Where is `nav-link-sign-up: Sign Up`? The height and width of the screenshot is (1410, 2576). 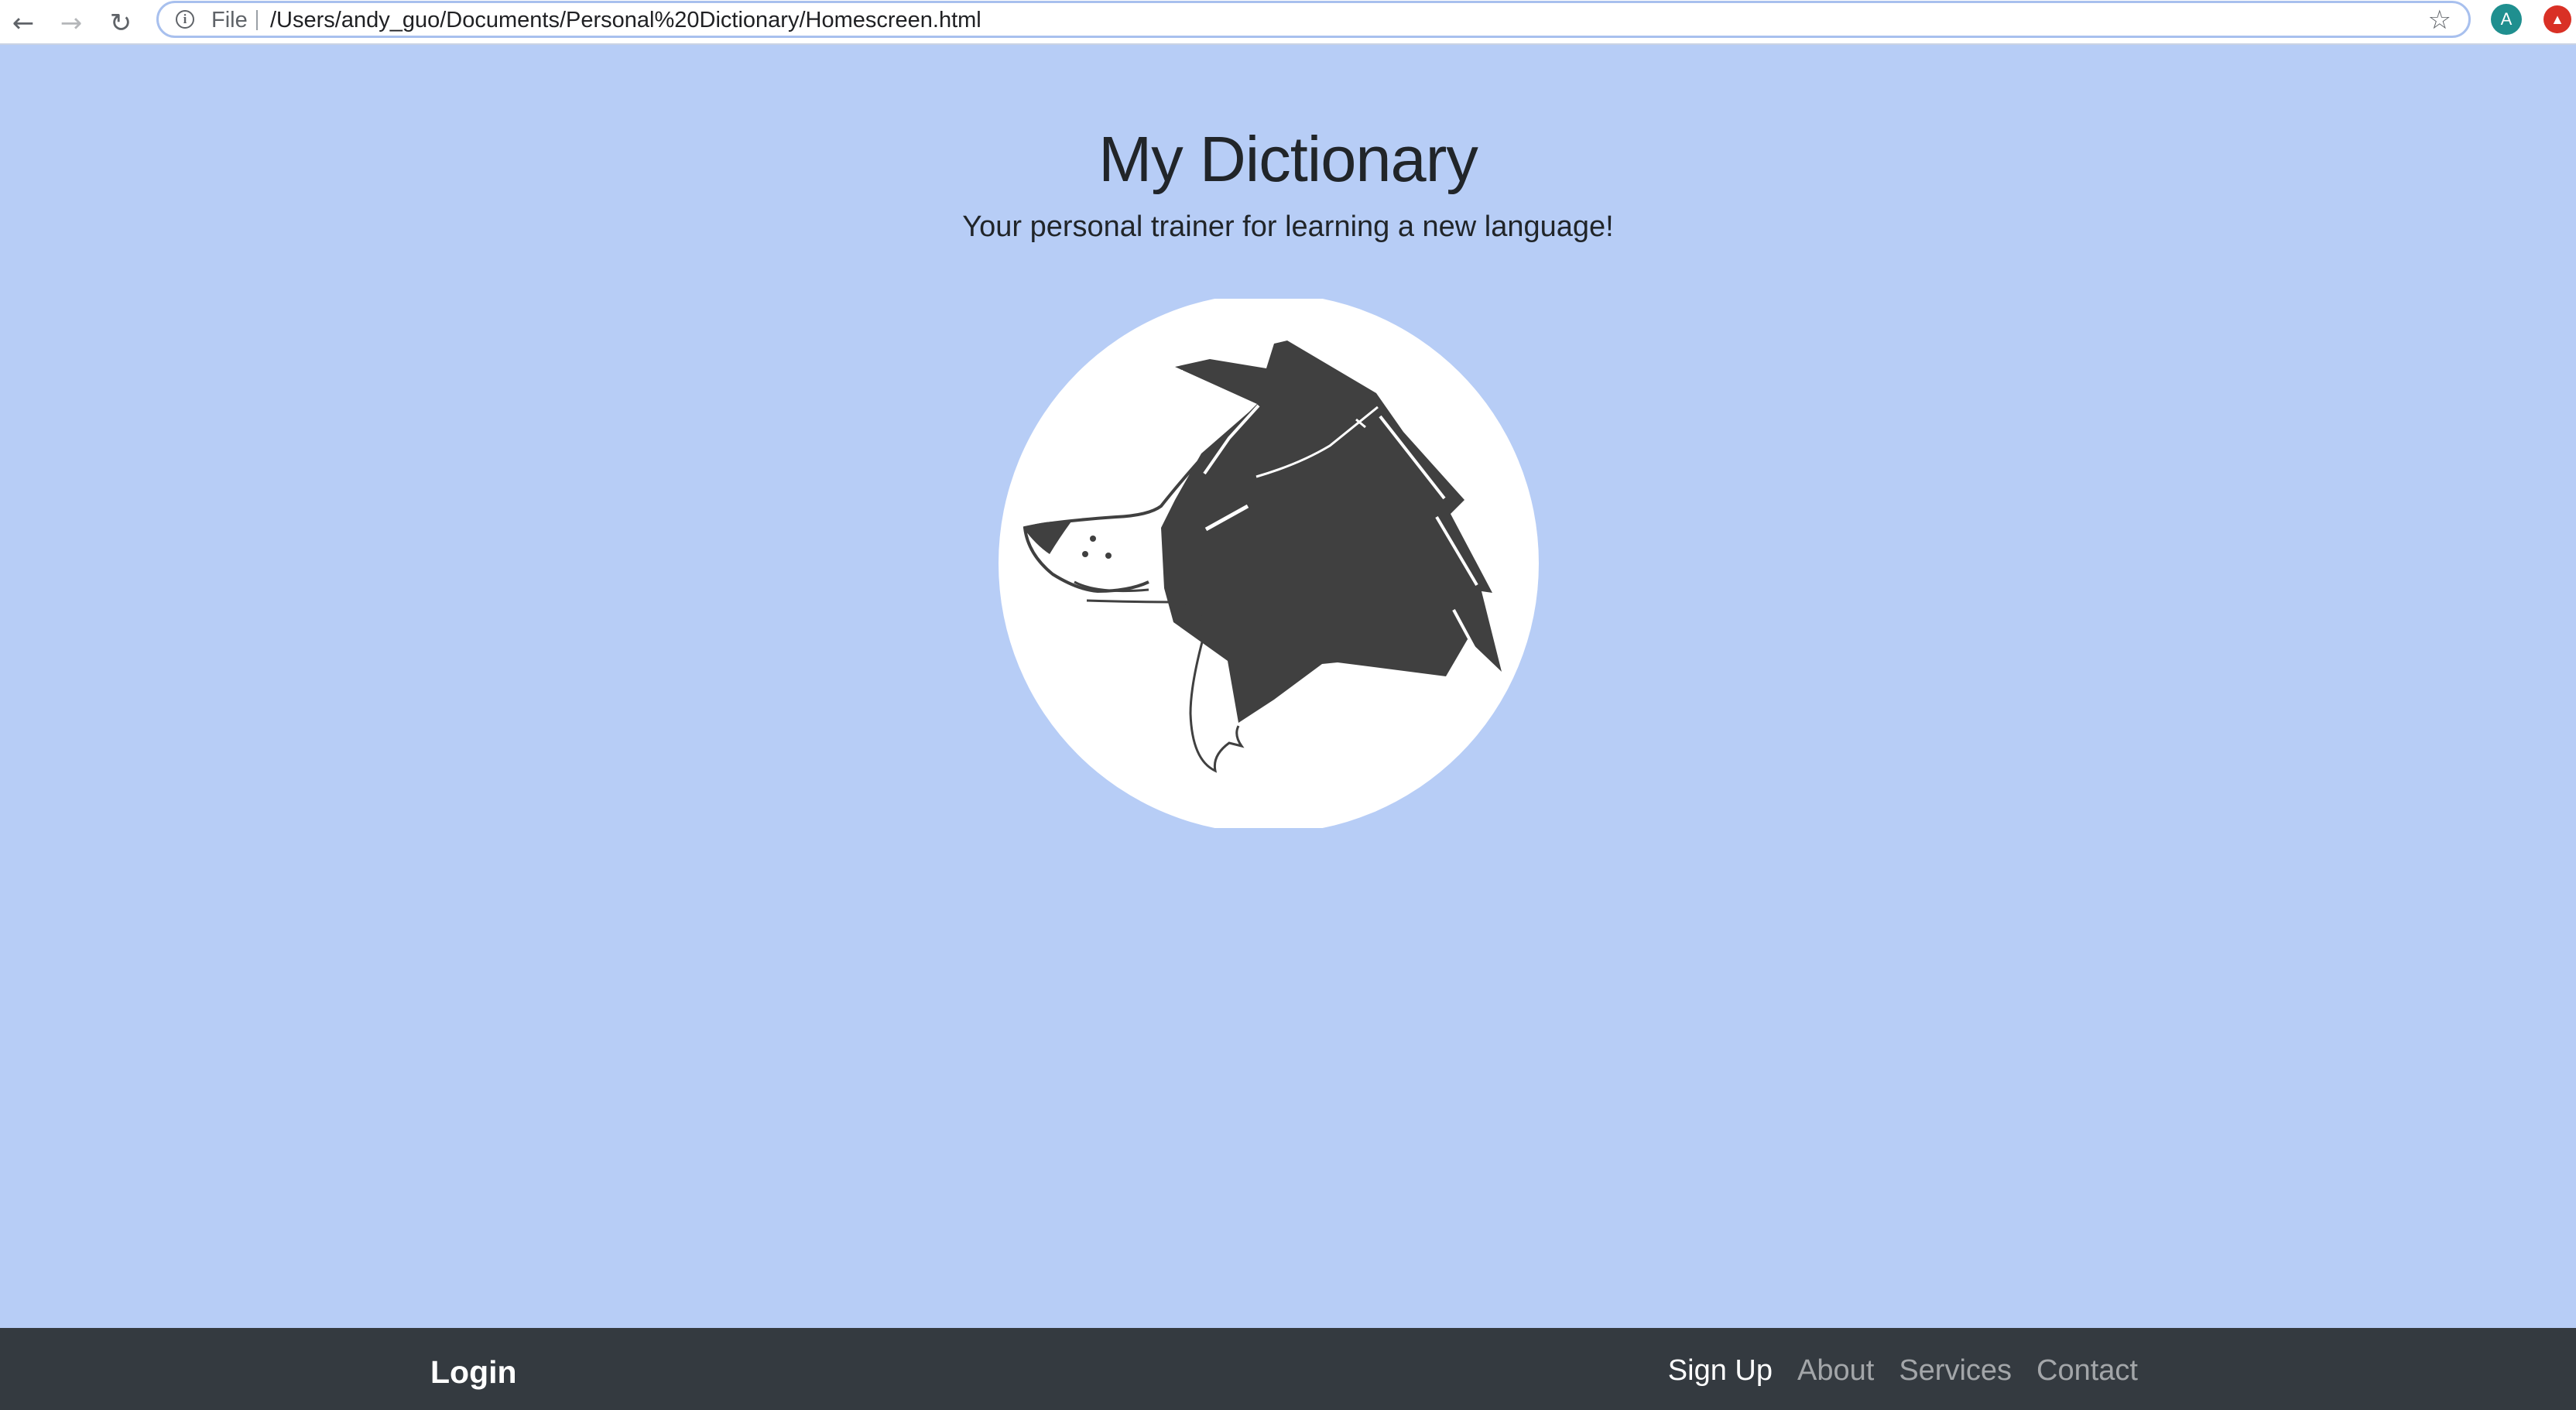 nav-link-sign-up: Sign Up is located at coordinates (1720, 1371).